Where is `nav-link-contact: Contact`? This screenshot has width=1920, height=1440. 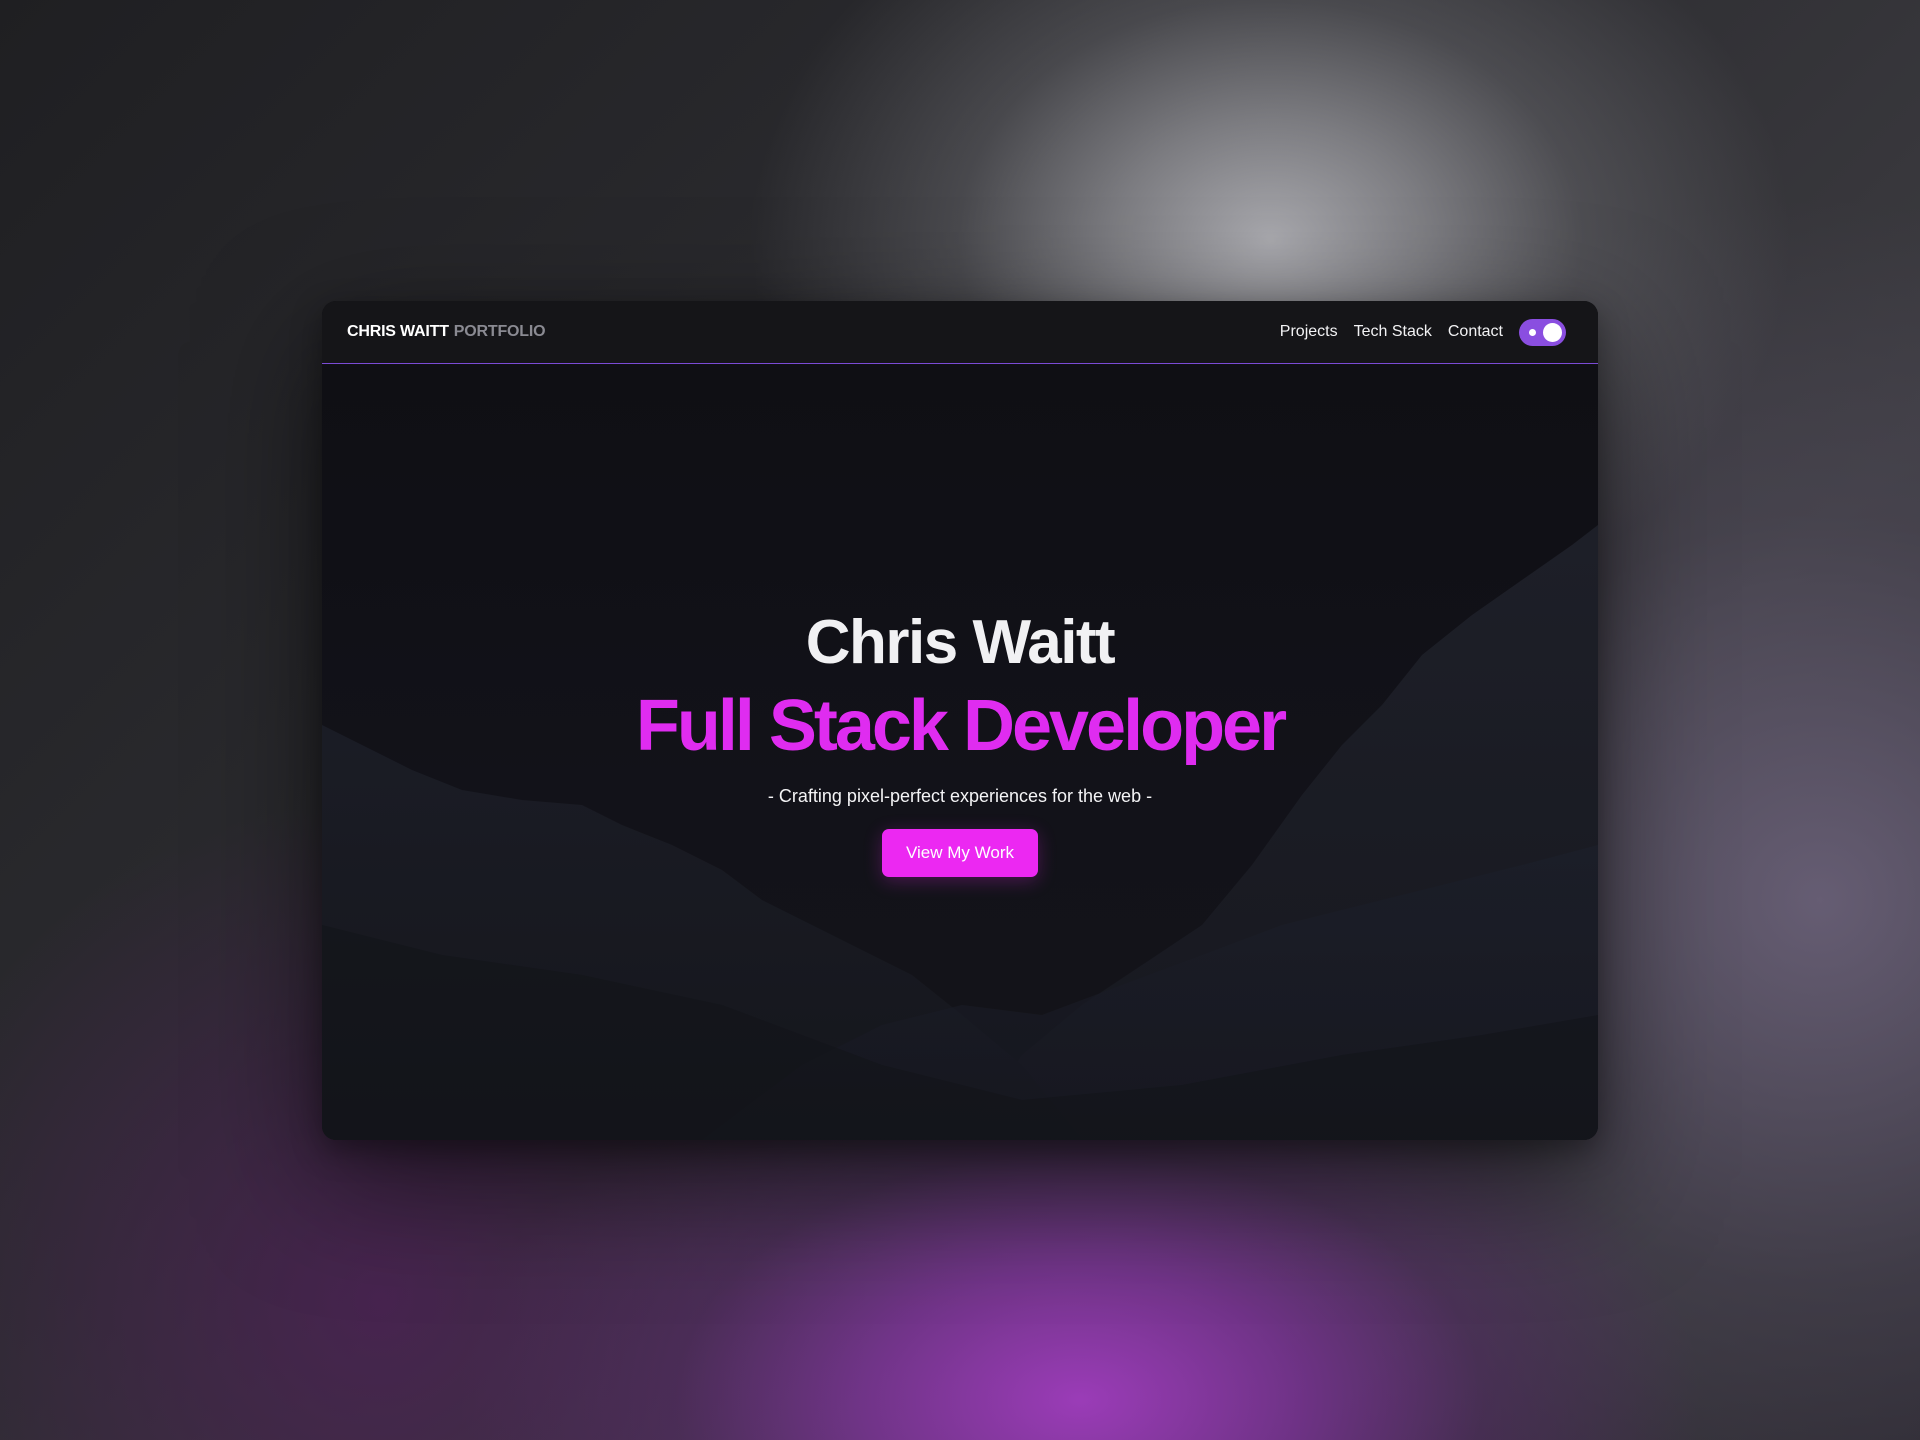
nav-link-contact: Contact is located at coordinates (1475, 332).